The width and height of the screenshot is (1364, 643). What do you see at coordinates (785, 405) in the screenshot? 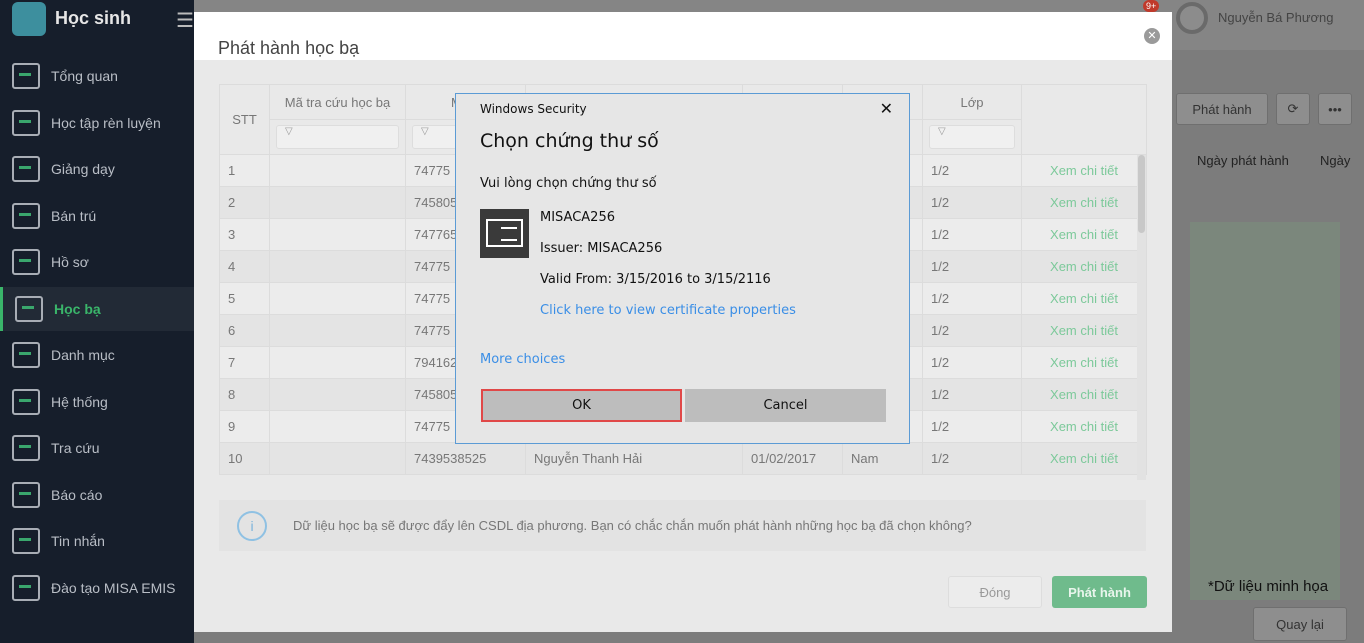
I see `cancel-button: Cancel` at bounding box center [785, 405].